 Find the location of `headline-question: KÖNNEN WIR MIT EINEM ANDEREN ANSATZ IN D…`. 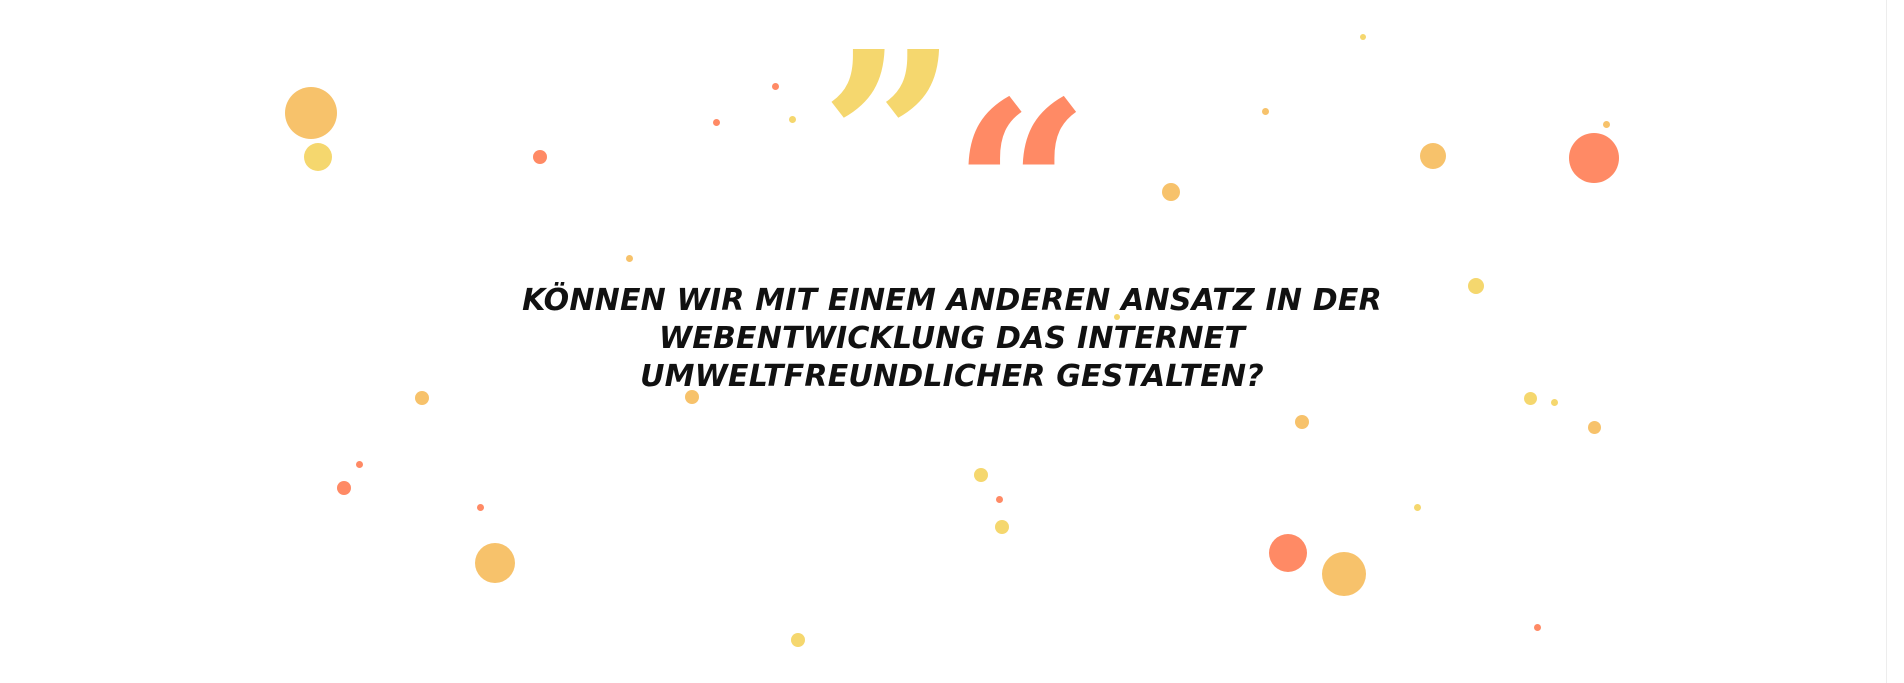

headline-question: KÖNNEN WIR MIT EINEM ANDEREN ANSATZ IN D… is located at coordinates (952, 339).